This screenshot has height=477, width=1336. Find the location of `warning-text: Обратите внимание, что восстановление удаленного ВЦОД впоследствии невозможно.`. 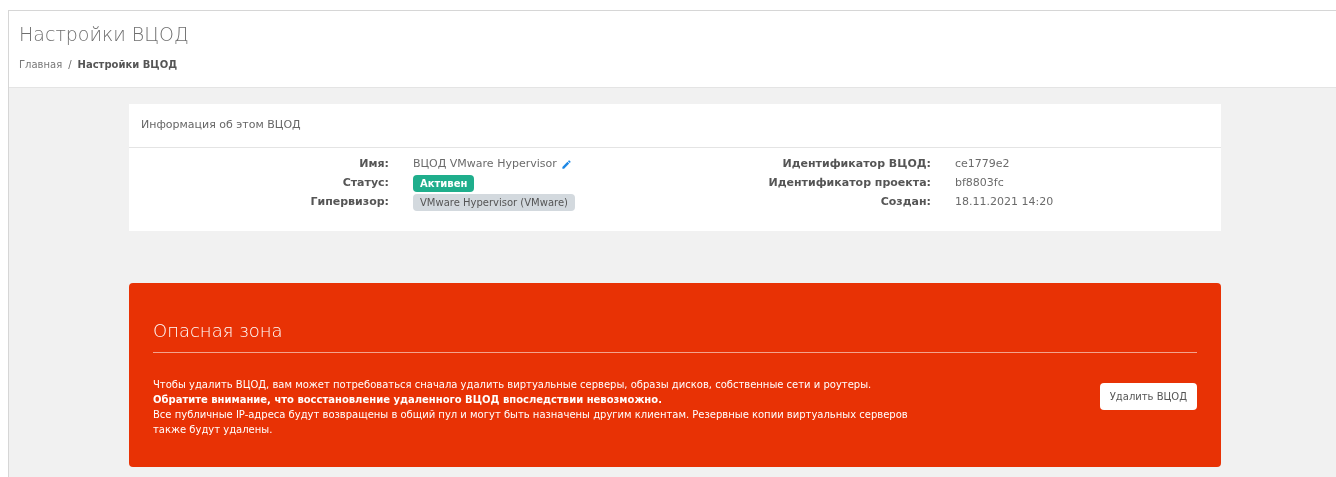

warning-text: Обратите внимание, что восстановление удаленного ВЦОД впоследствии невозможно. is located at coordinates (408, 399).